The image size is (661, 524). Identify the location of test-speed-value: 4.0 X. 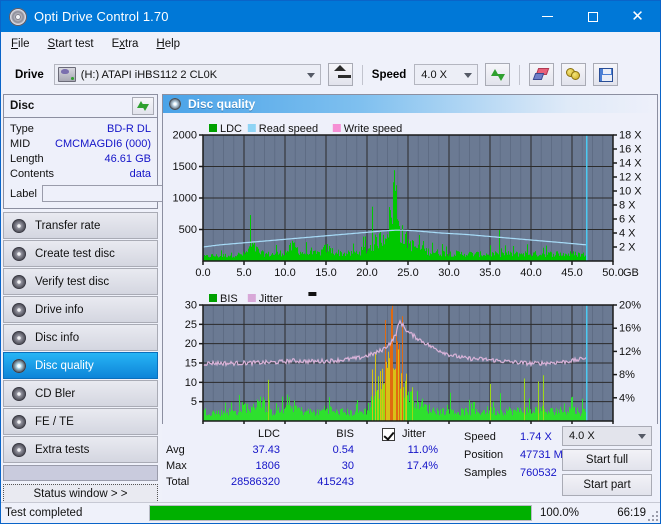
(582, 436).